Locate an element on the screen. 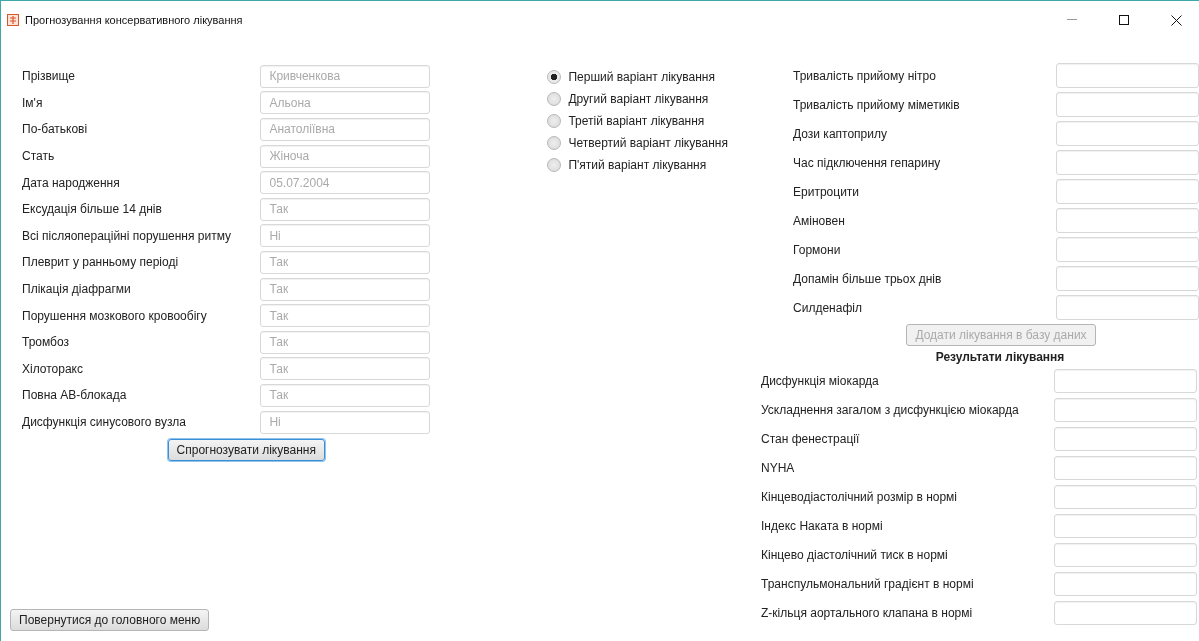 This screenshot has width=1199, height=641. input-field: Жіноча is located at coordinates (345, 156).